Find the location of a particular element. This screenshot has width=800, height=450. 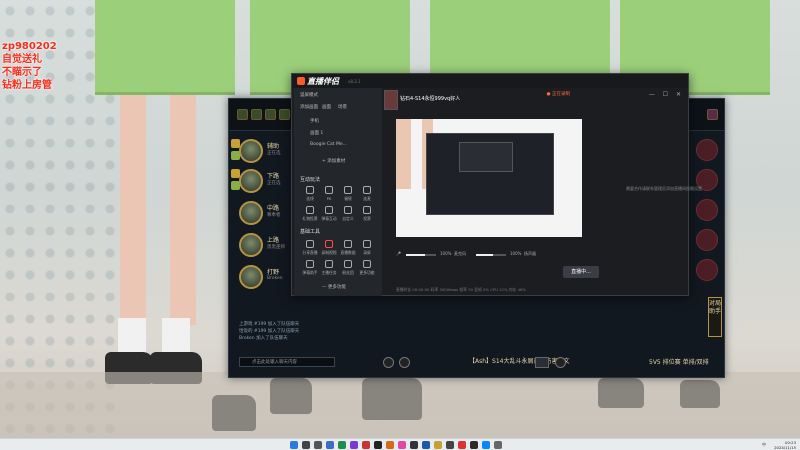

stream-preview is located at coordinates (489, 178).